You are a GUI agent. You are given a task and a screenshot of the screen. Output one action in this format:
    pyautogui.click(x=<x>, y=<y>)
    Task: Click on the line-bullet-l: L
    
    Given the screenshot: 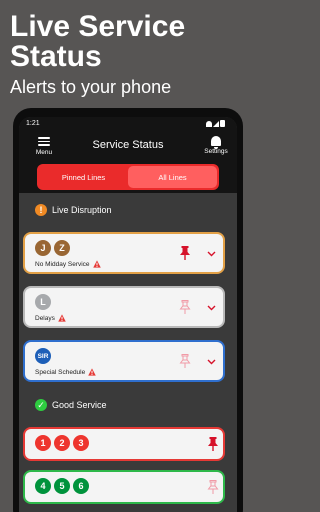 What is the action you would take?
    pyautogui.click(x=43, y=302)
    